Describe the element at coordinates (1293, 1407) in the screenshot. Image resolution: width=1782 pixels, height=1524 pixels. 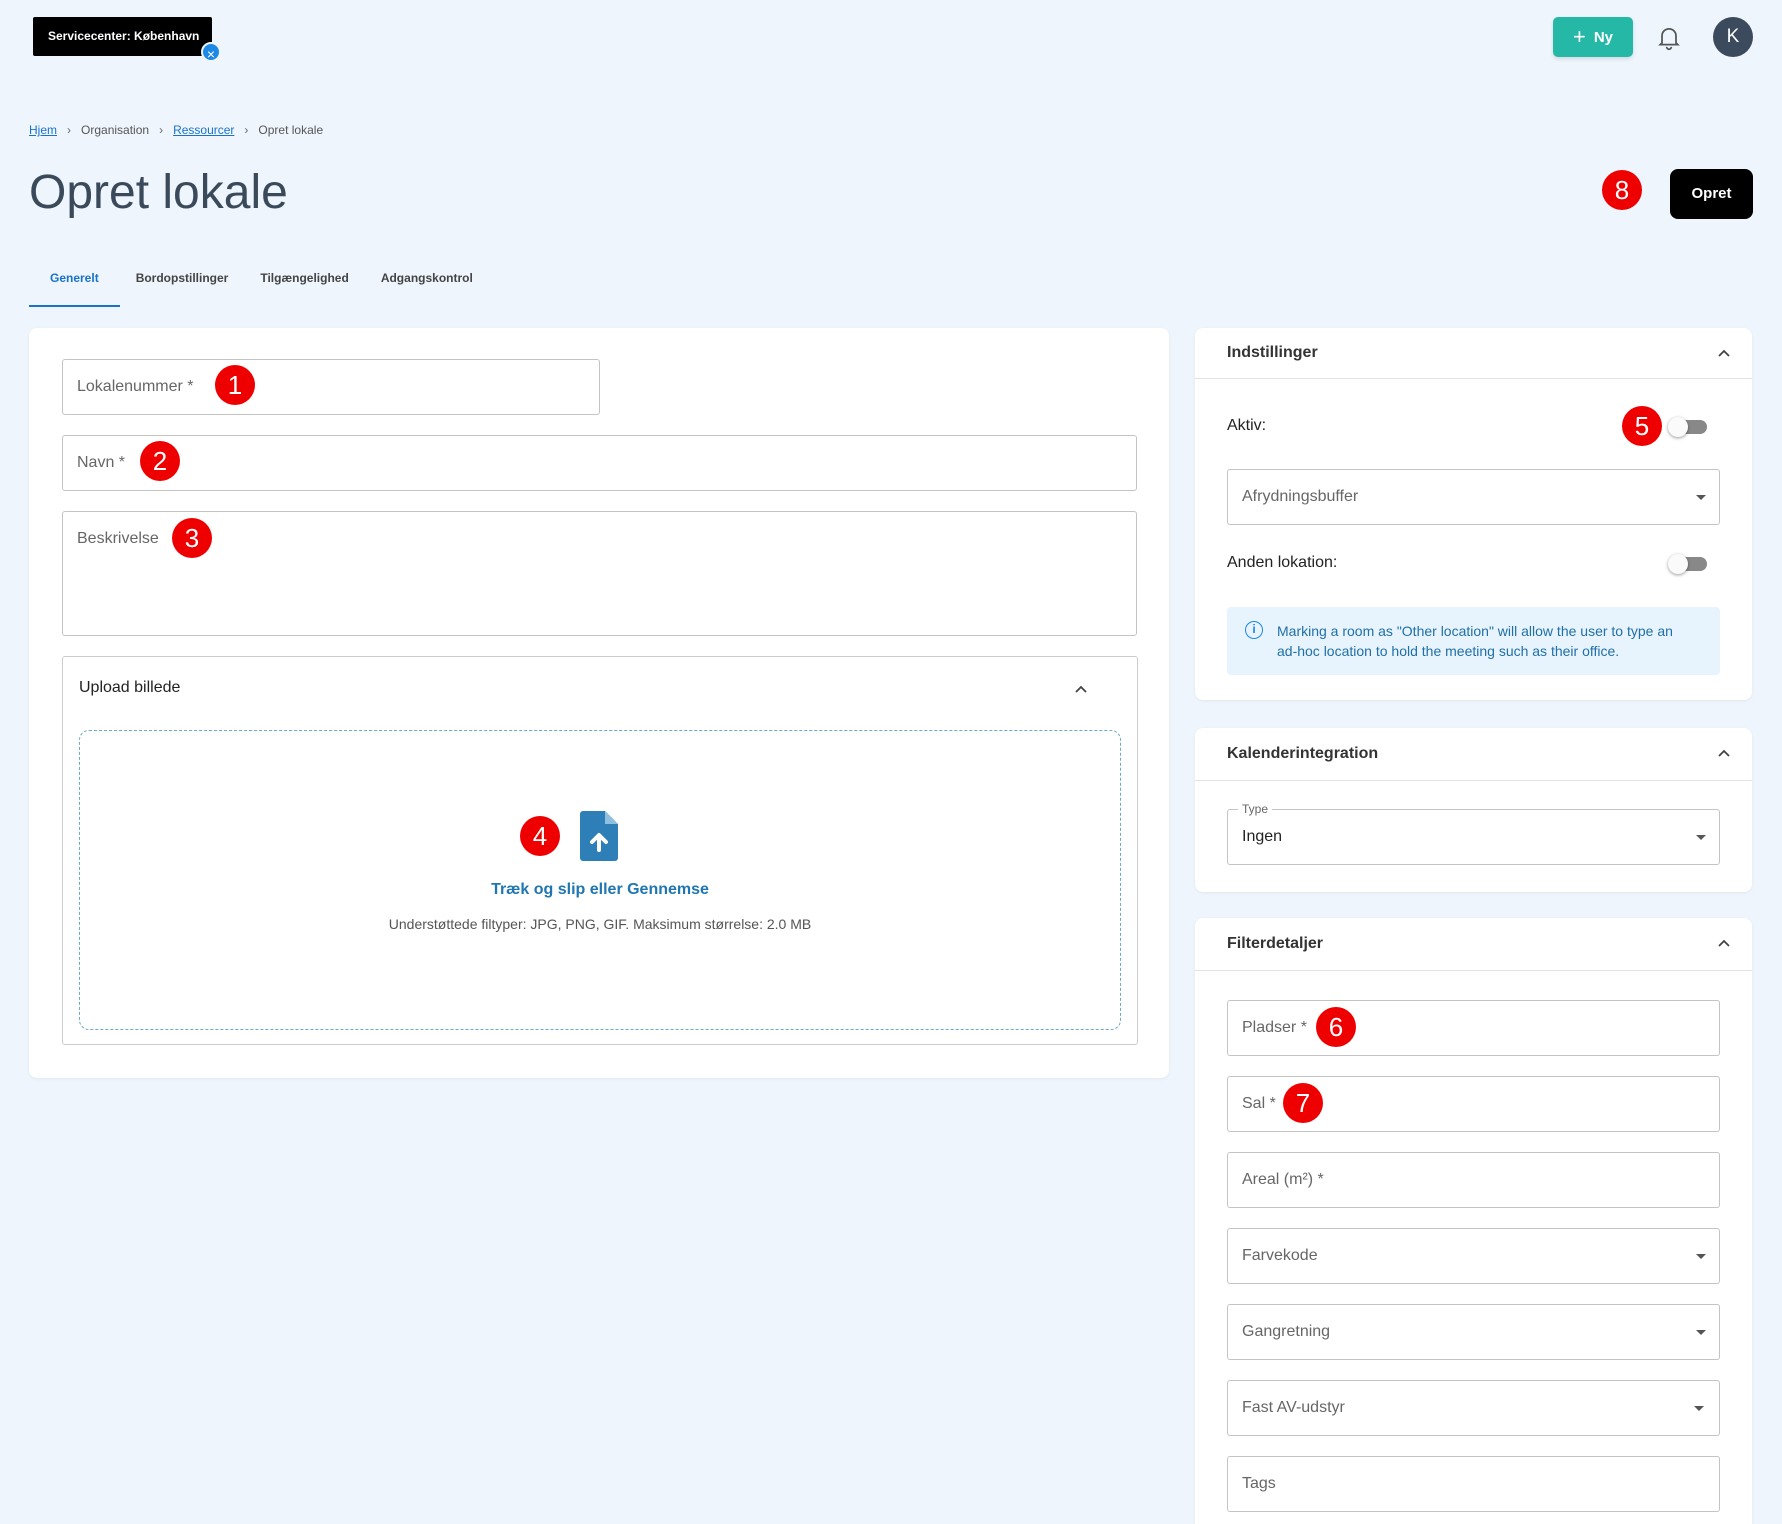
I see `av-equipment-placeholder: Fast AV-udstyr` at that location.